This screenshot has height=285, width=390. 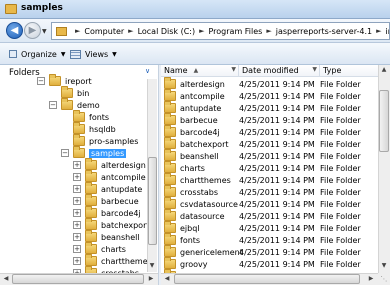 What do you see at coordinates (275, 179) in the screenshot?
I see `file-row: chartthemes 4/25/2011 9:14 PM File Folder` at bounding box center [275, 179].